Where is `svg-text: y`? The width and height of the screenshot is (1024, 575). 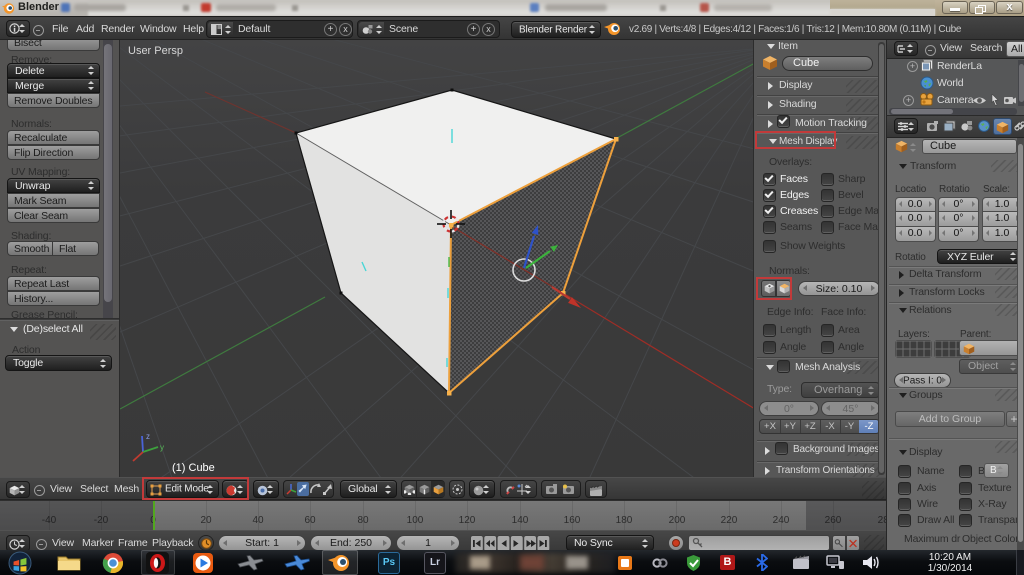
svg-text: y is located at coordinates (162, 447).